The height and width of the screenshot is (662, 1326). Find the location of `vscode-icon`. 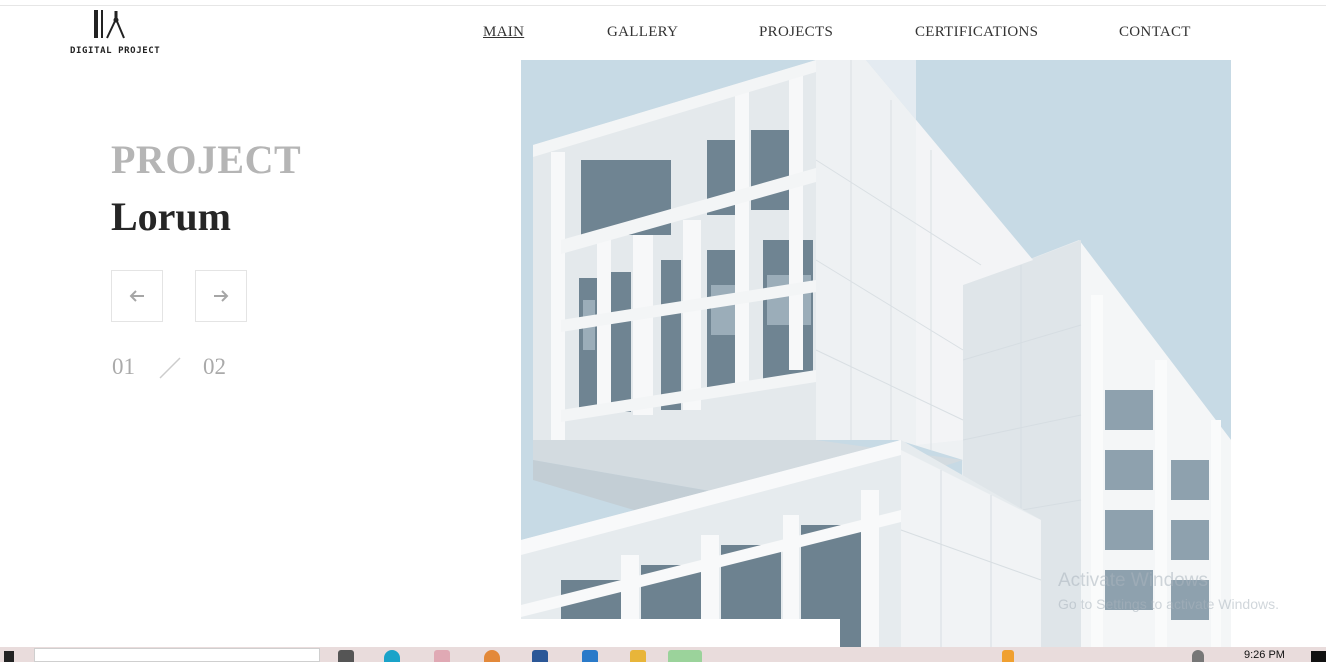

vscode-icon is located at coordinates (590, 656).